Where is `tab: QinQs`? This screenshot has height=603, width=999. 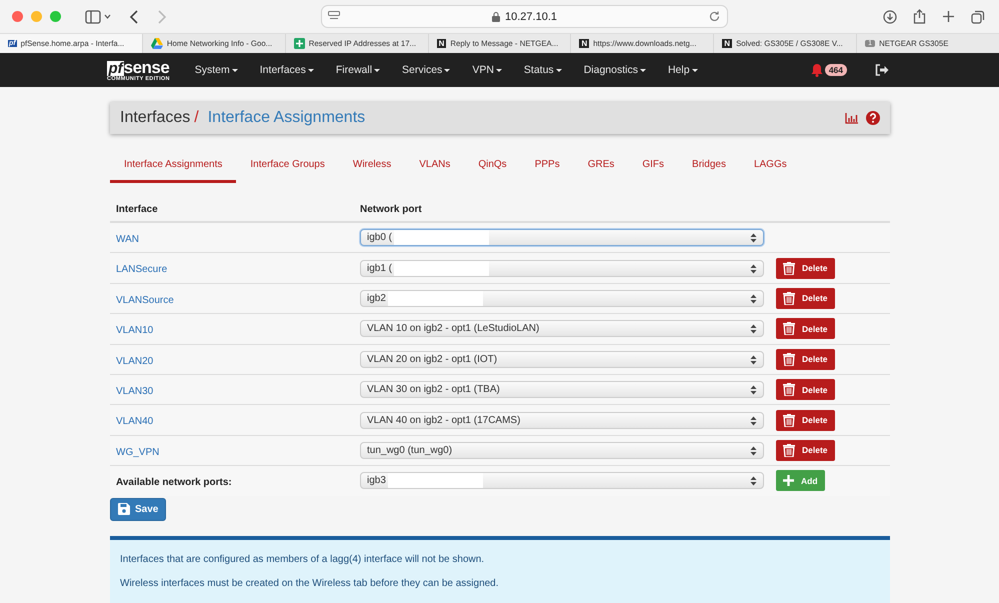
tab: QinQs is located at coordinates (492, 167).